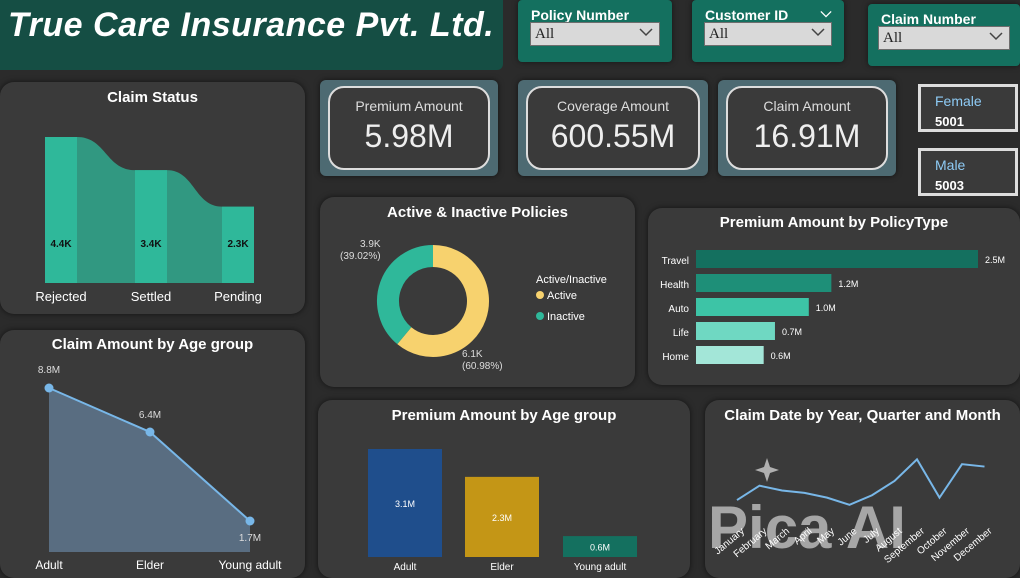 Image resolution: width=1020 pixels, height=578 pixels. What do you see at coordinates (502, 518) in the screenshot?
I see `data-label: 2.3M` at bounding box center [502, 518].